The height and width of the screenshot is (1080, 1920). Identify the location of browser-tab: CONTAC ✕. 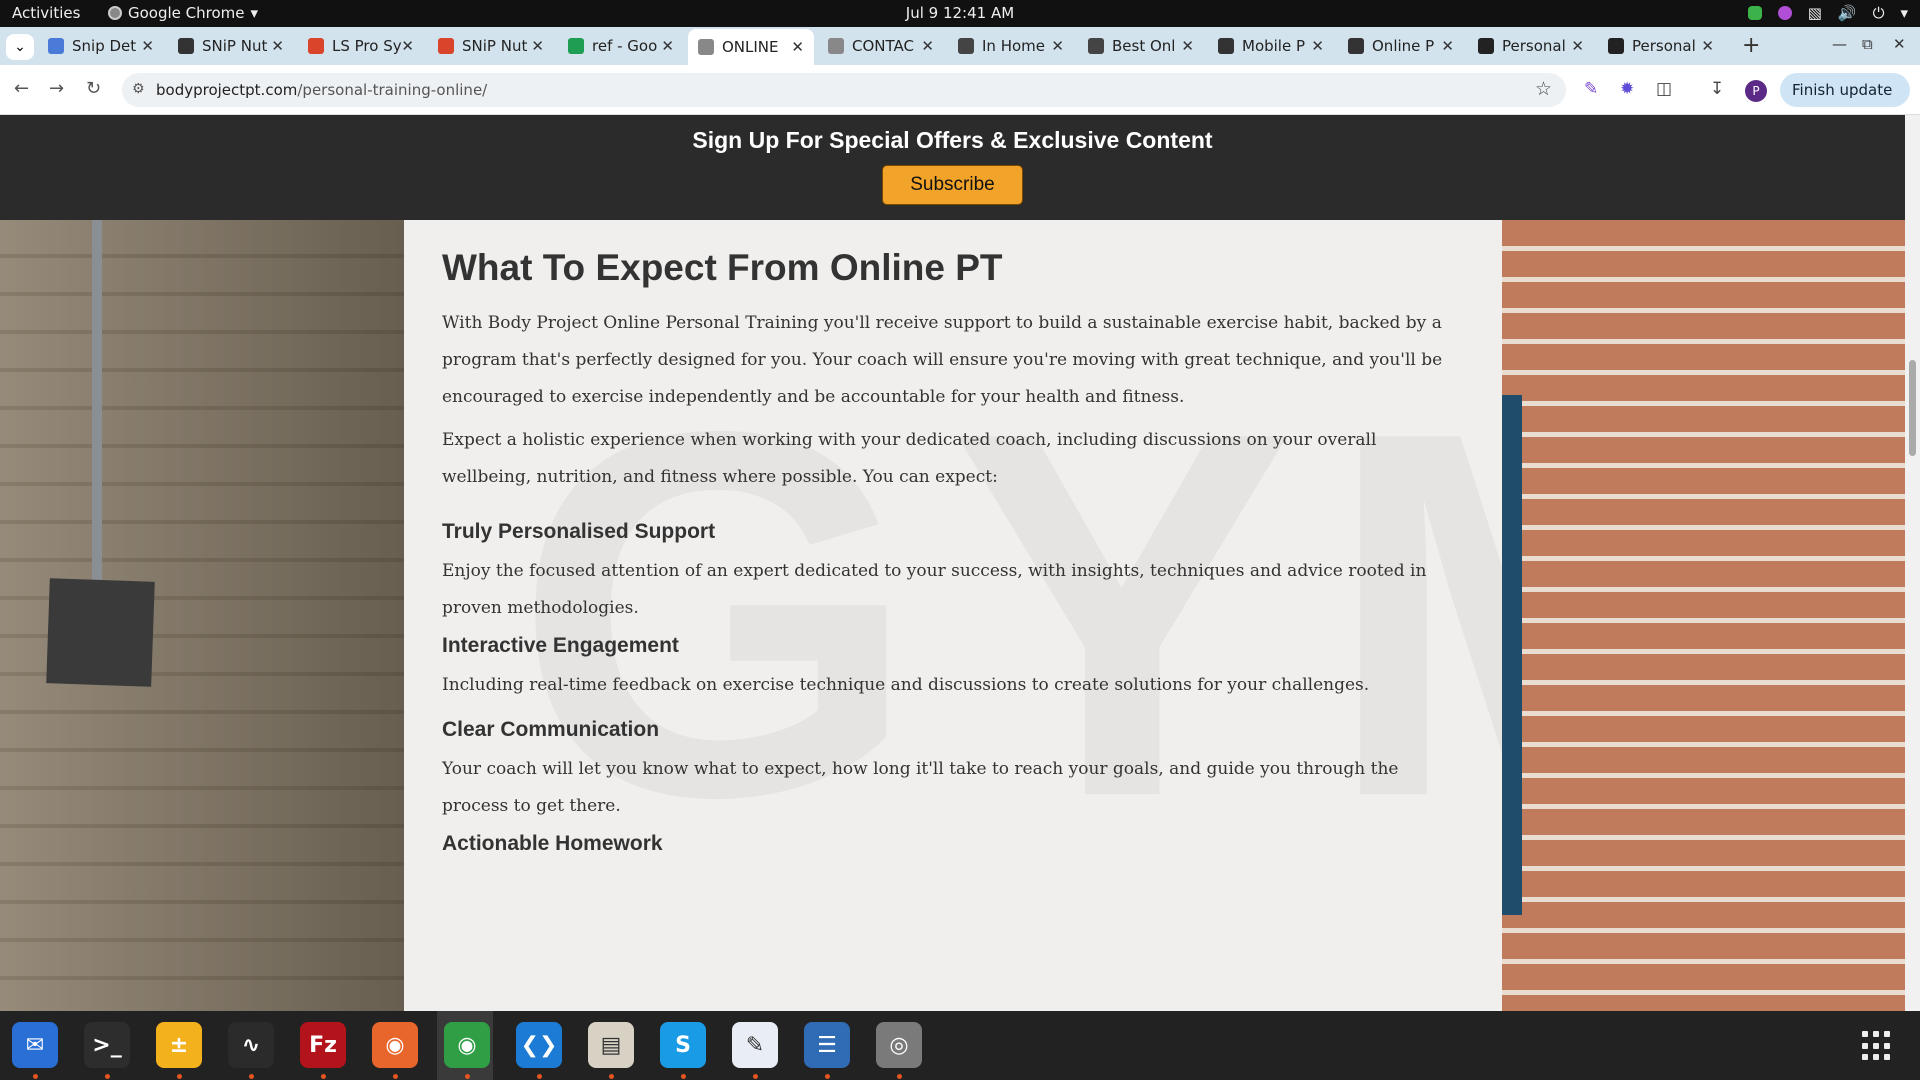
(881, 46).